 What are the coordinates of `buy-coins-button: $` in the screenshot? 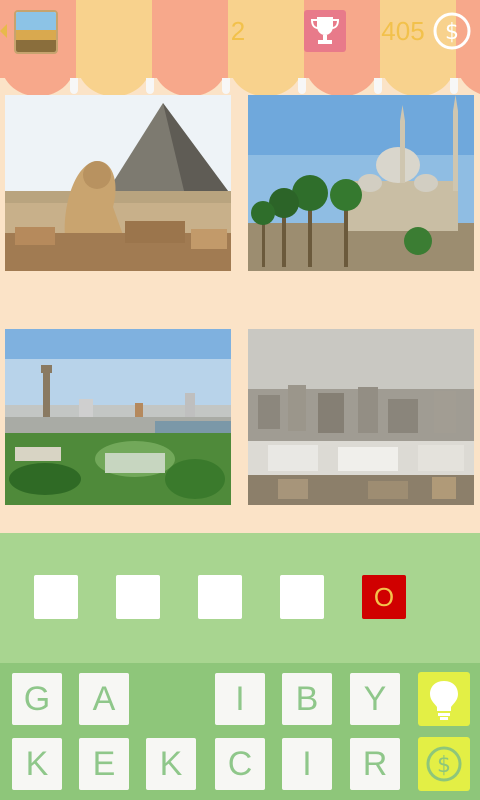 It's located at (444, 764).